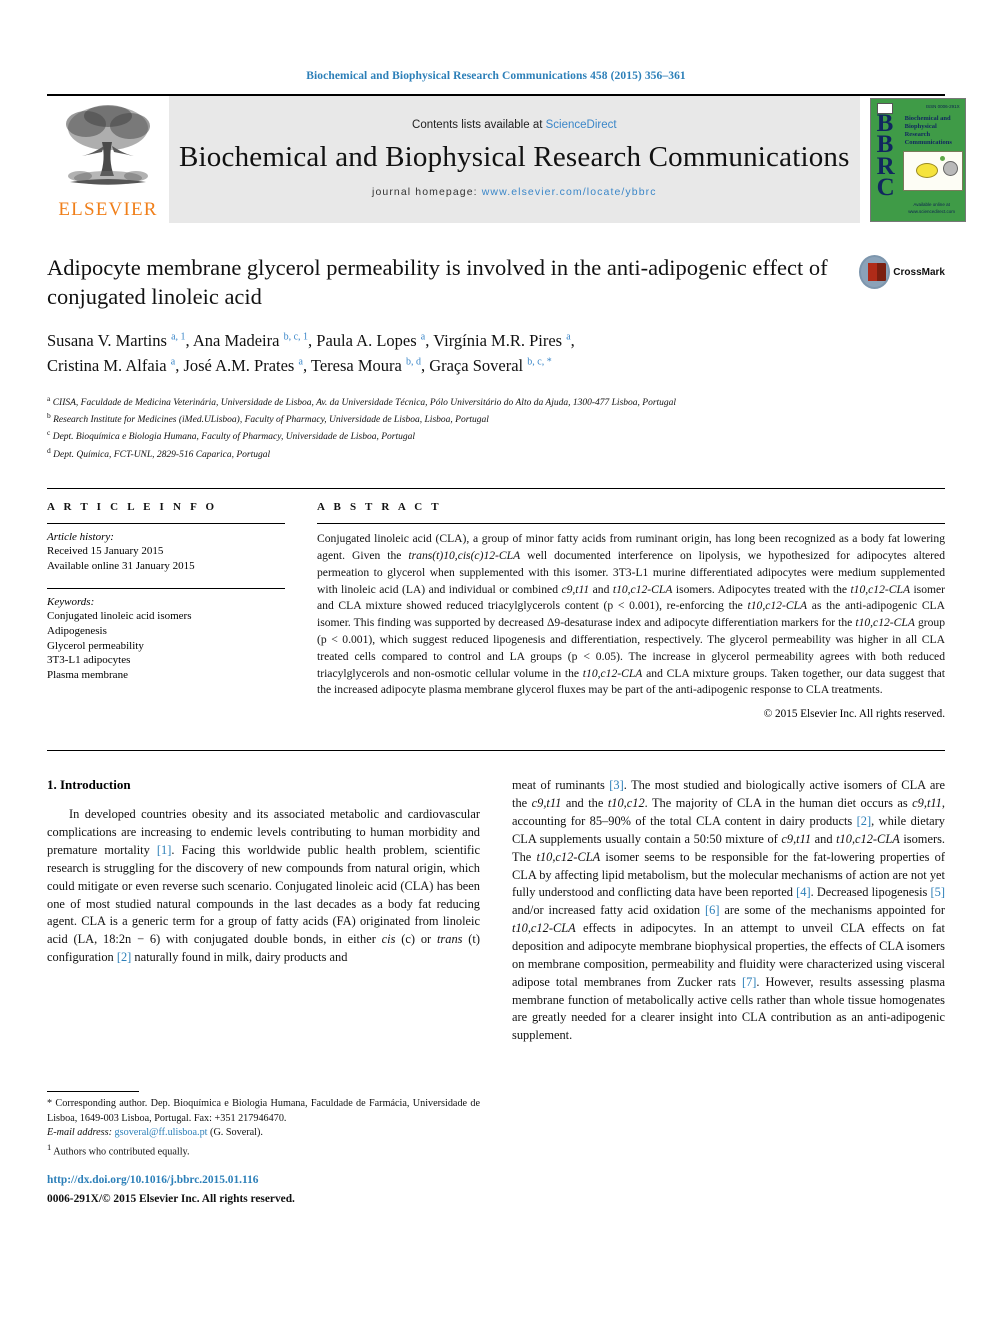 The image size is (992, 1323). What do you see at coordinates (49, 433) in the screenshot?
I see `affiliation-marker: c` at bounding box center [49, 433].